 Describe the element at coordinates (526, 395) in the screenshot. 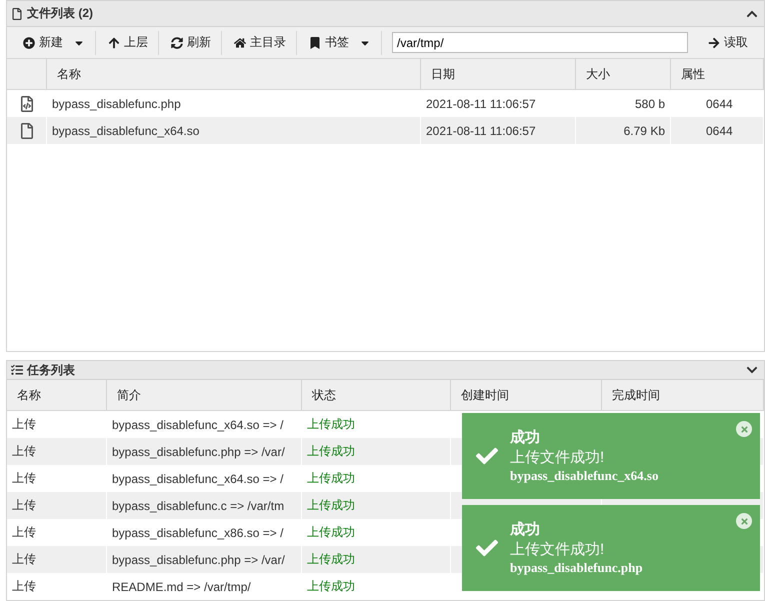

I see `column-header: 创建时间` at that location.